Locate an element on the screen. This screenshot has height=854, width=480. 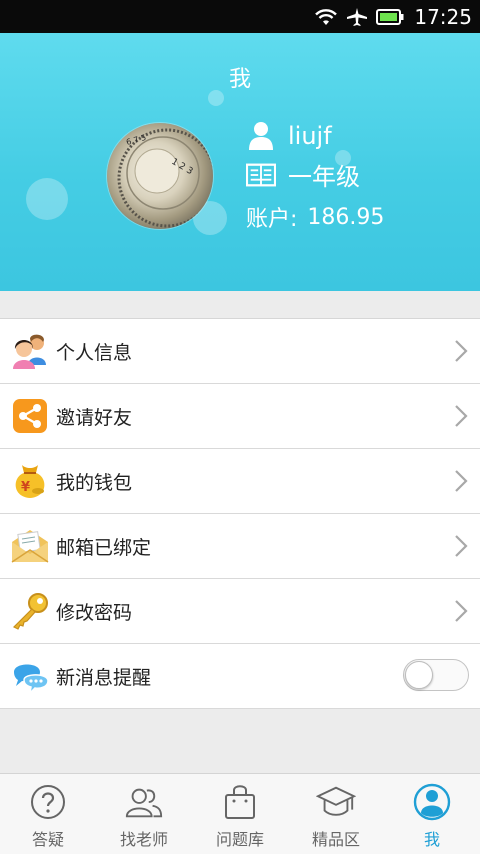
money-bag-icon: ¥ is located at coordinates (30, 481).